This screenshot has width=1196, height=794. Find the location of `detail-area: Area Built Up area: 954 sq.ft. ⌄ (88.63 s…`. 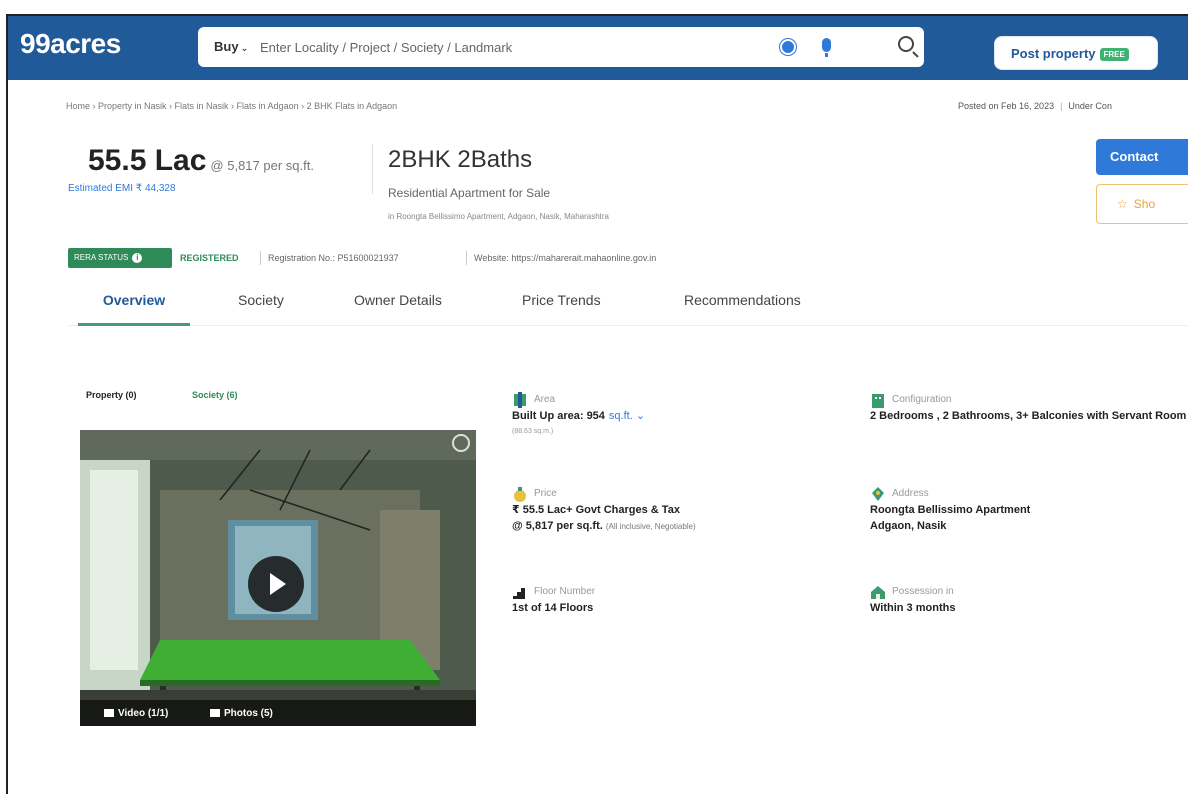

detail-area: Area Built Up area: 954 sq.ft. ⌄ (88.63 s… is located at coordinates (662, 413).